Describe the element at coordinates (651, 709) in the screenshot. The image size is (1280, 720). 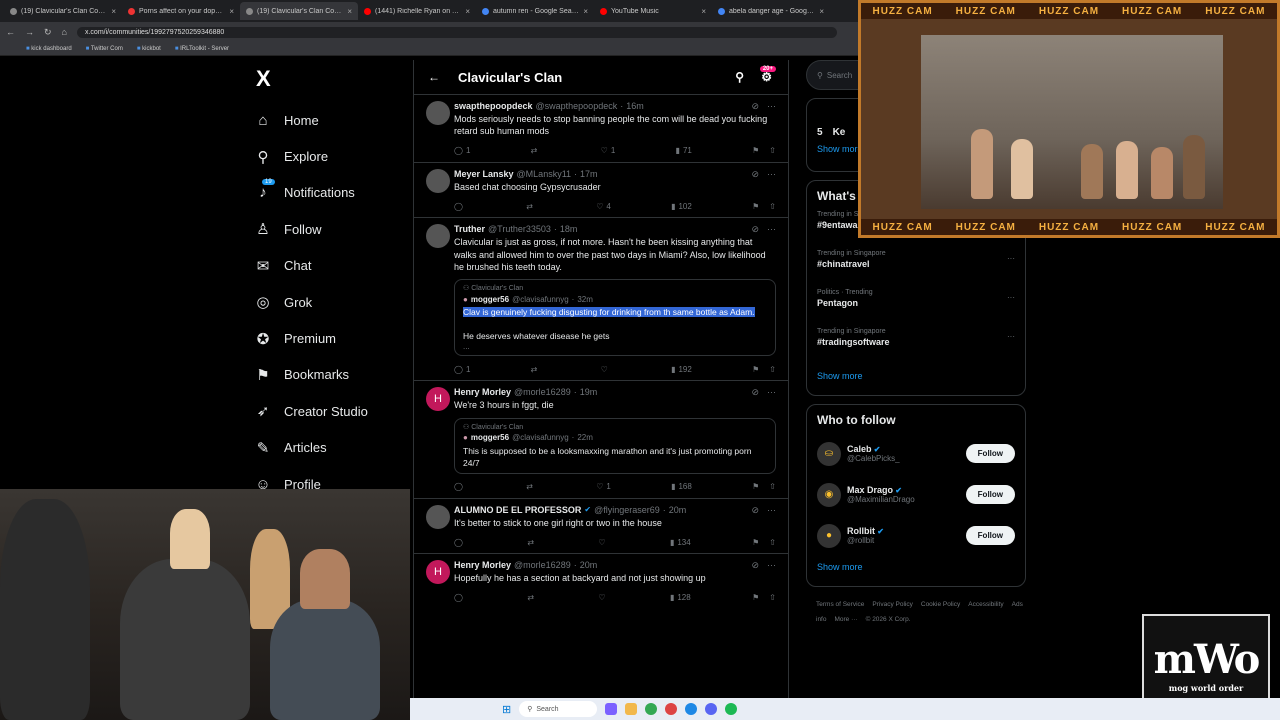
I see `chrome-icon` at that location.